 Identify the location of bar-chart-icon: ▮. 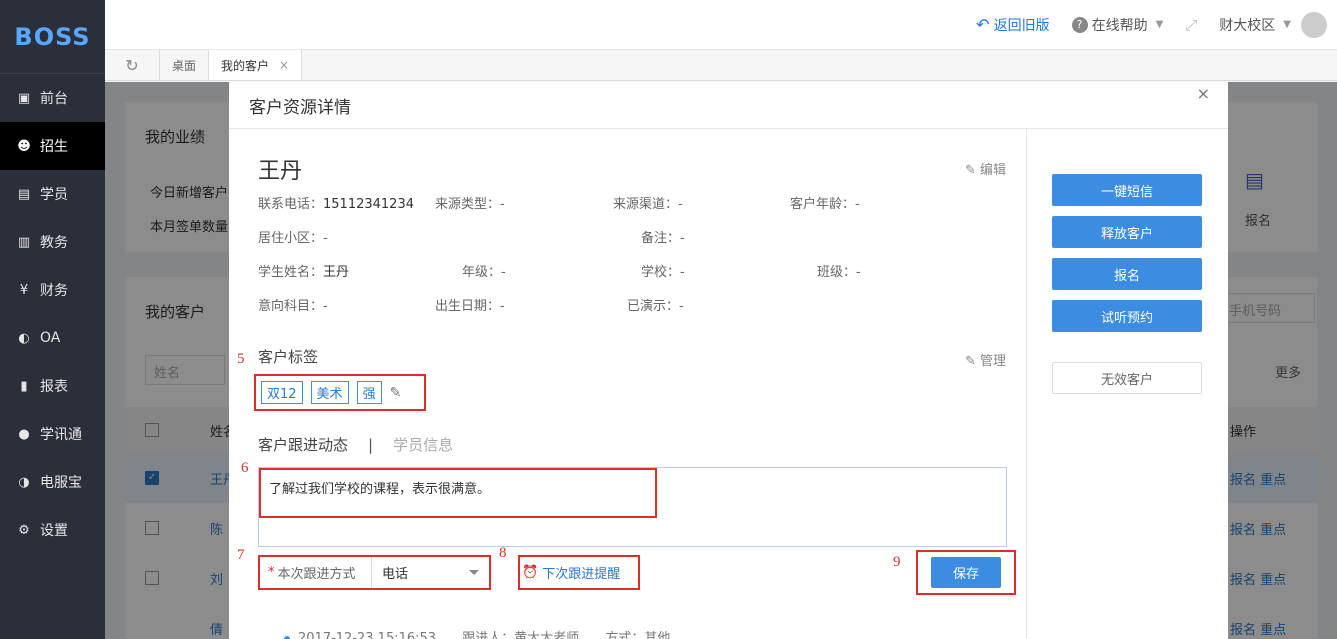
(24, 386).